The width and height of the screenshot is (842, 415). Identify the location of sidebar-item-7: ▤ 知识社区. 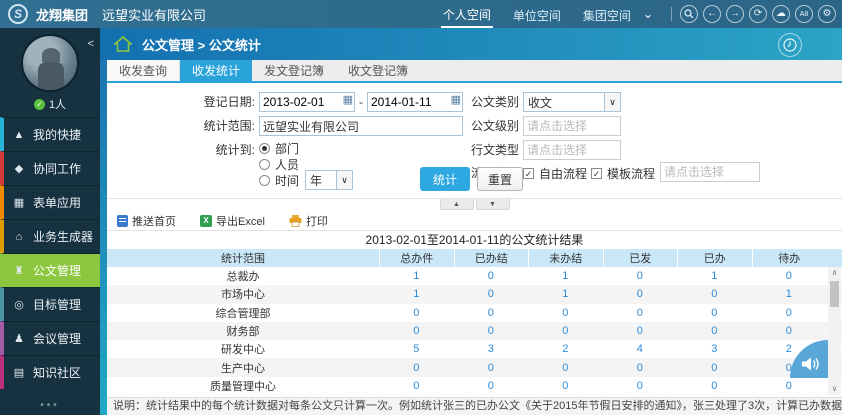
(50, 372).